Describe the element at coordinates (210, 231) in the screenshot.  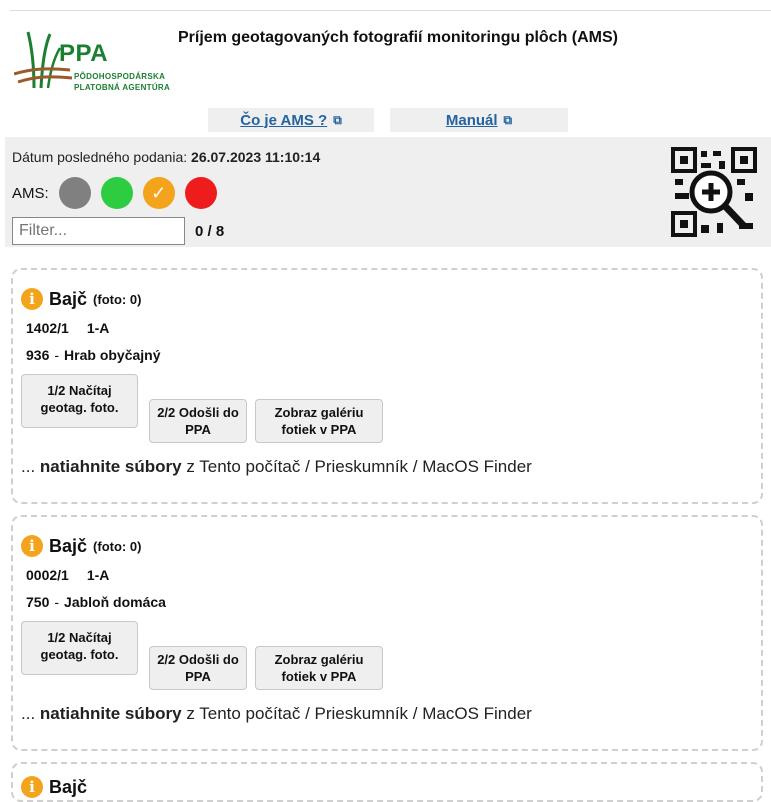
I see `filter-count: 0 / 8` at that location.